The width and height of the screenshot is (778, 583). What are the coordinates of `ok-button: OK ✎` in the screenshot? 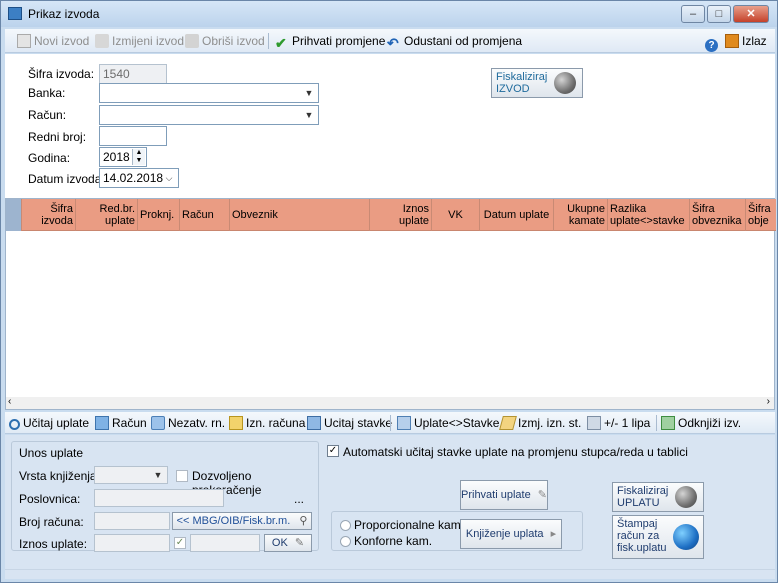 It's located at (288, 543).